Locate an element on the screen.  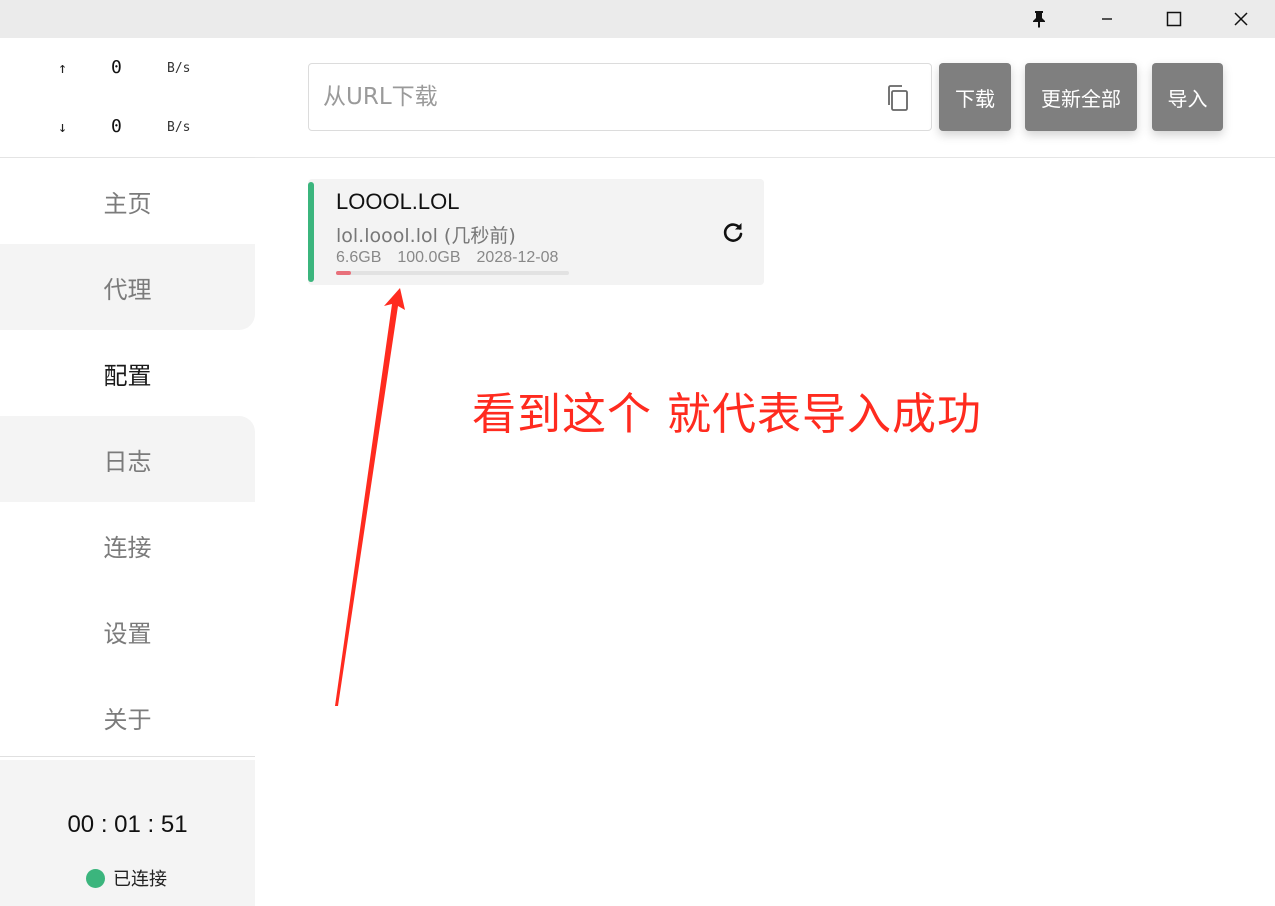
connection-status-label: 已连接 is located at coordinates (140, 879).